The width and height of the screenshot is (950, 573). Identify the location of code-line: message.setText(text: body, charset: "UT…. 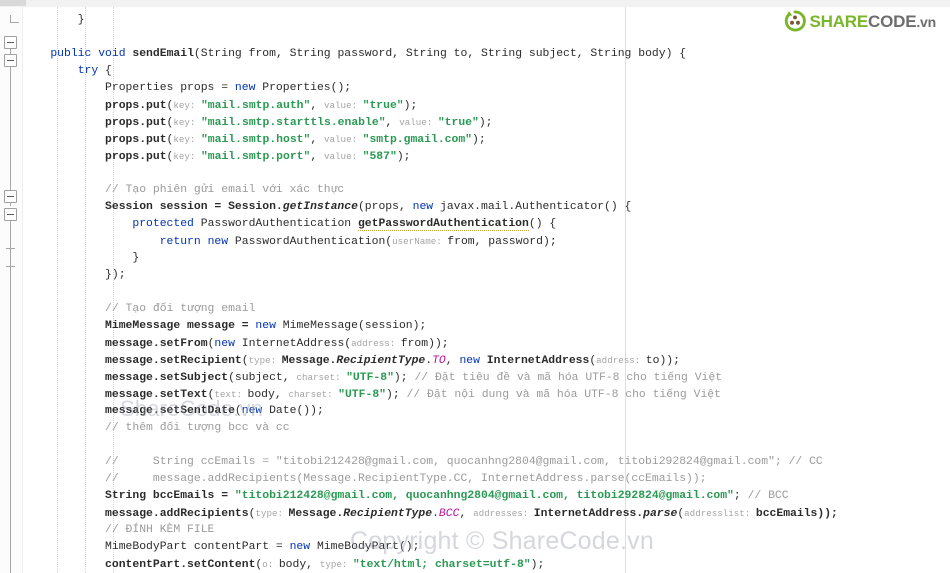
(486, 394).